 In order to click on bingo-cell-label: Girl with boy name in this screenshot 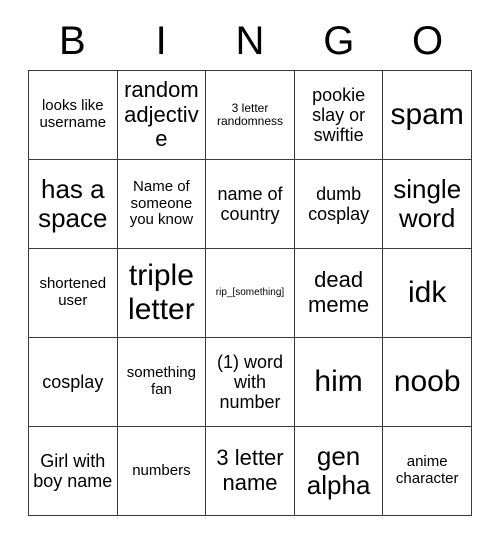, I will do `click(73, 470)`.